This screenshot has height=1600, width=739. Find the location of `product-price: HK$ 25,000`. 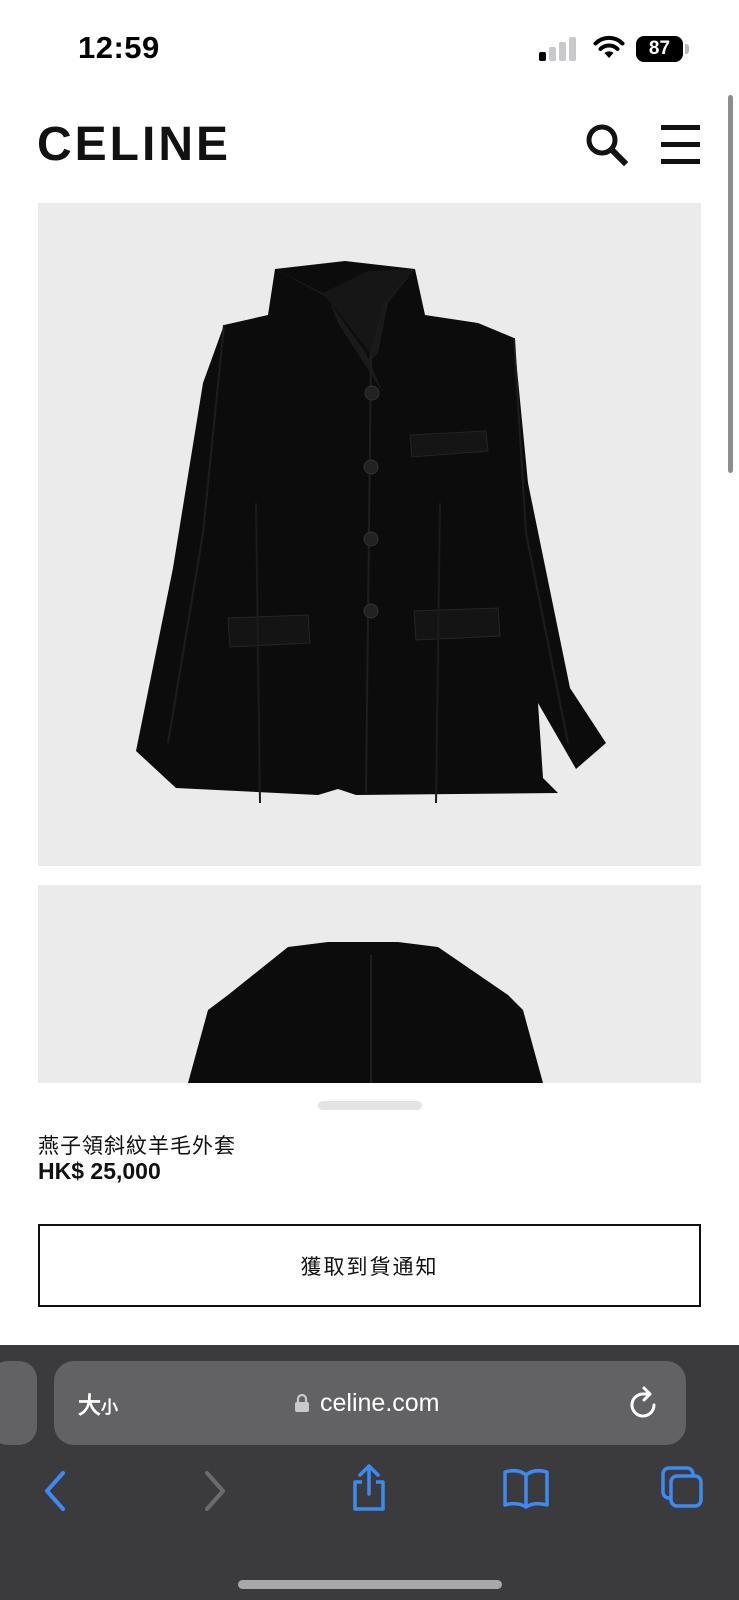

product-price: HK$ 25,000 is located at coordinates (99, 1171).